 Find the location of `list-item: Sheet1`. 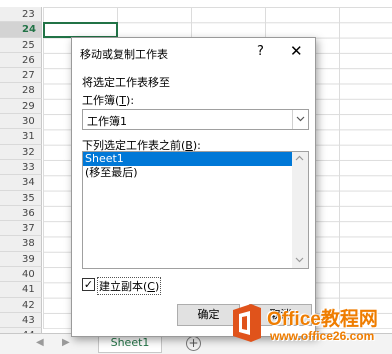

list-item: Sheet1 is located at coordinates (187, 159).